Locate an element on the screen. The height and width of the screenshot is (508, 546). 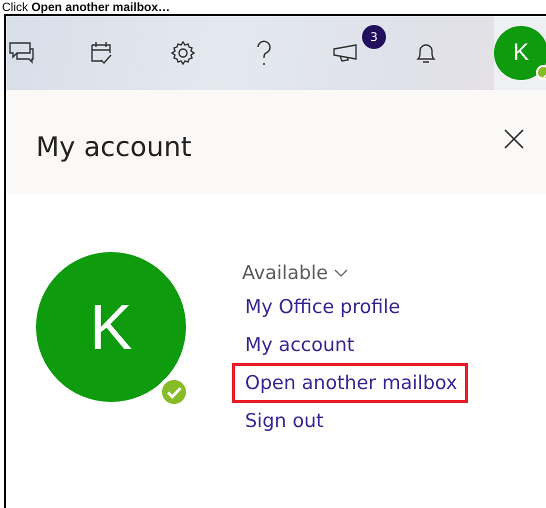
menu-link: My Office profile is located at coordinates (322, 307).